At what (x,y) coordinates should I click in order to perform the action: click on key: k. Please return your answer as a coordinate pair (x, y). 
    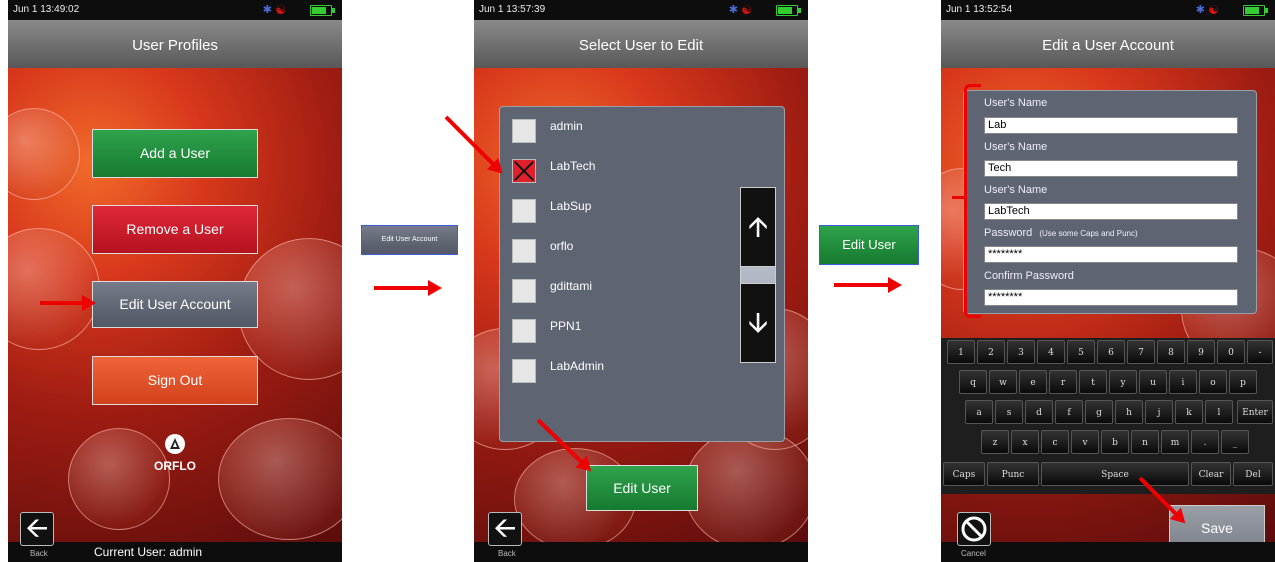
    Looking at the image, I should click on (1189, 412).